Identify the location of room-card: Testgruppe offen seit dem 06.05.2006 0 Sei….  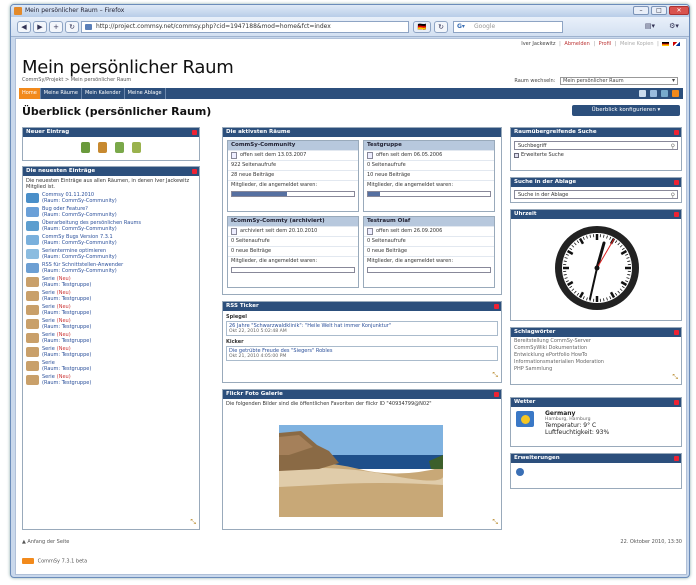
(429, 176).